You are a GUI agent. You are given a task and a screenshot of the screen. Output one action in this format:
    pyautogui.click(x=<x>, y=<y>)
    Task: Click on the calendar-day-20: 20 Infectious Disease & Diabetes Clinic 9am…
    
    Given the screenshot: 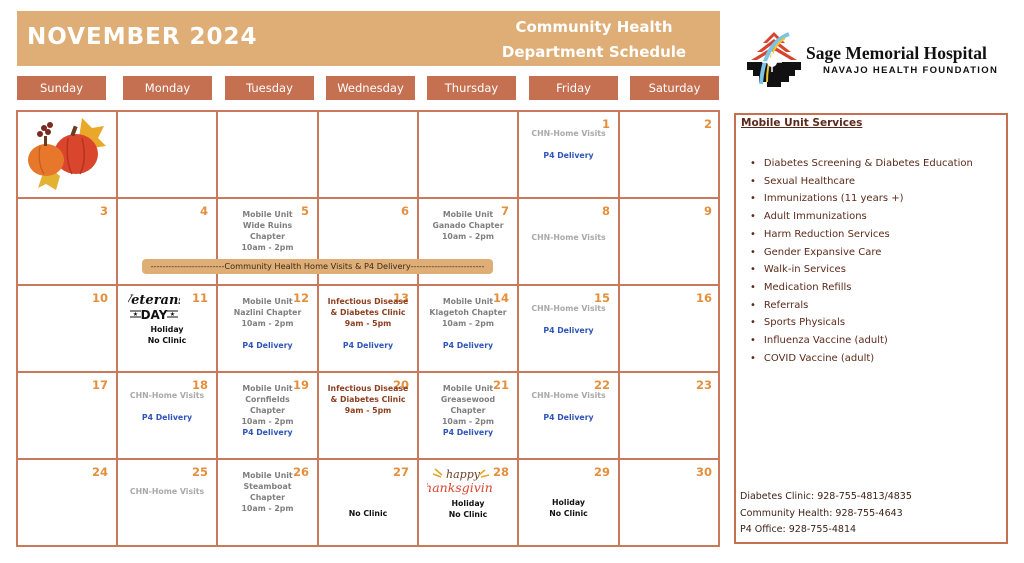 What is the action you would take?
    pyautogui.click(x=369, y=416)
    